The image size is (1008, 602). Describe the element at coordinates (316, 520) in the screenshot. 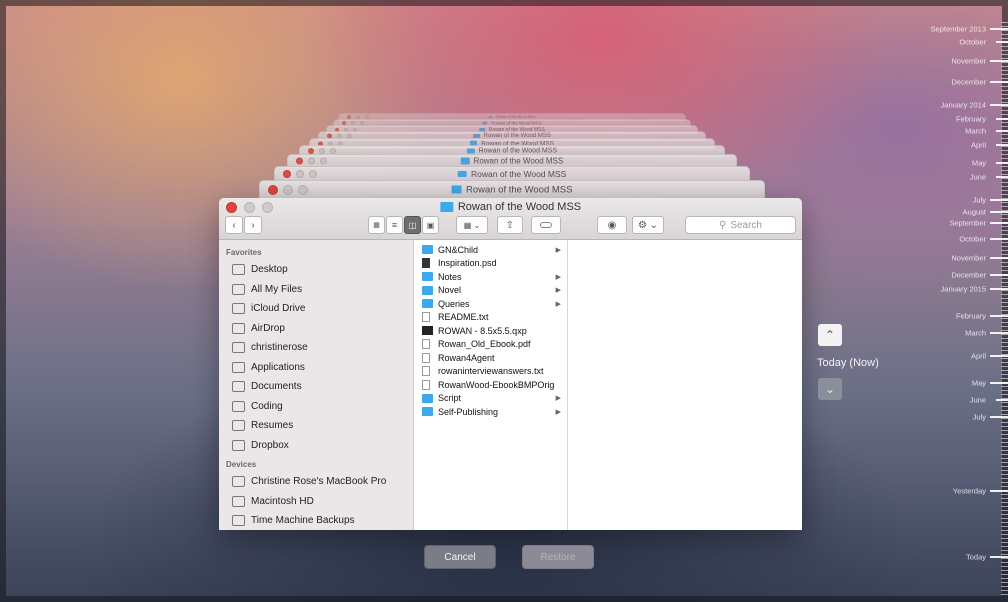

I see `sidebar-item-time-machine-backups: Time Machine Backups` at that location.